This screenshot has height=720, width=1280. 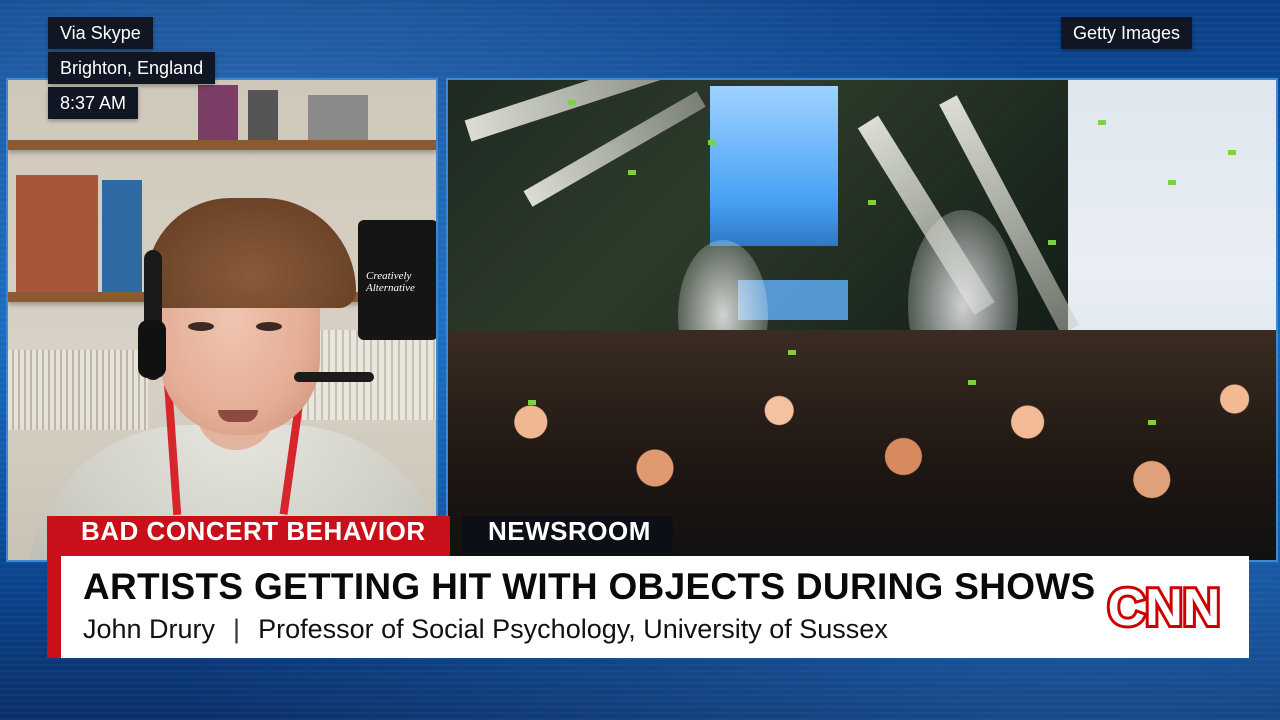 I want to click on stage-screen, so click(x=774, y=166).